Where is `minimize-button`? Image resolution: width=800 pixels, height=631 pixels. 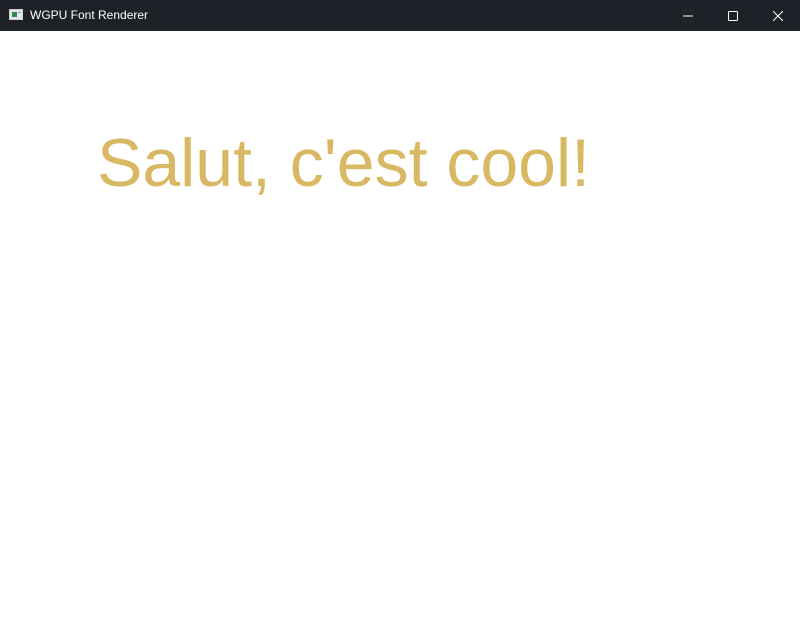 minimize-button is located at coordinates (687, 15).